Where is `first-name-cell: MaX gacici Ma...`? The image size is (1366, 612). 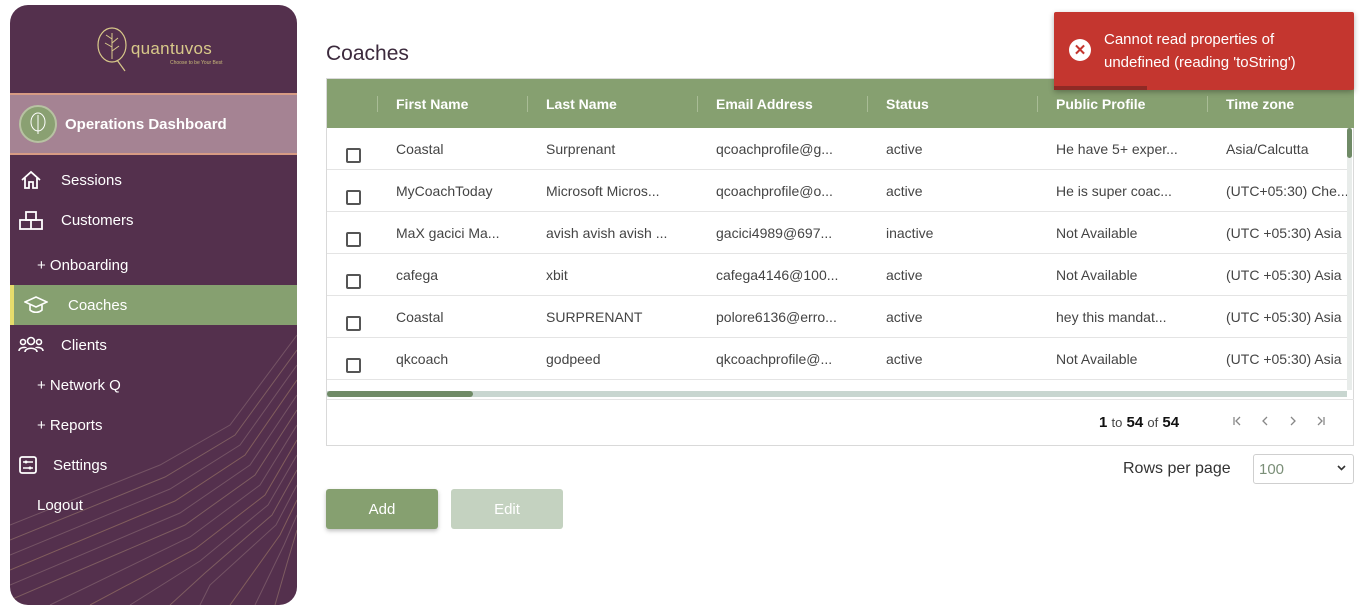 first-name-cell: MaX gacici Ma... is located at coordinates (448, 233).